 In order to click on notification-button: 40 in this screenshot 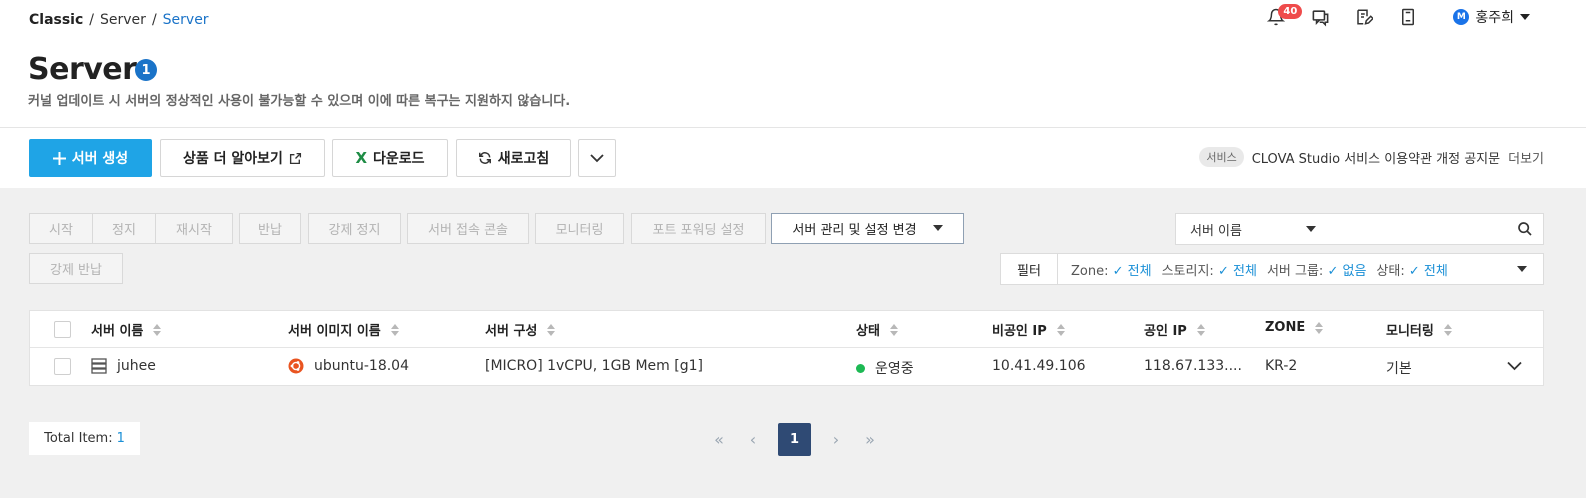, I will do `click(1284, 16)`.